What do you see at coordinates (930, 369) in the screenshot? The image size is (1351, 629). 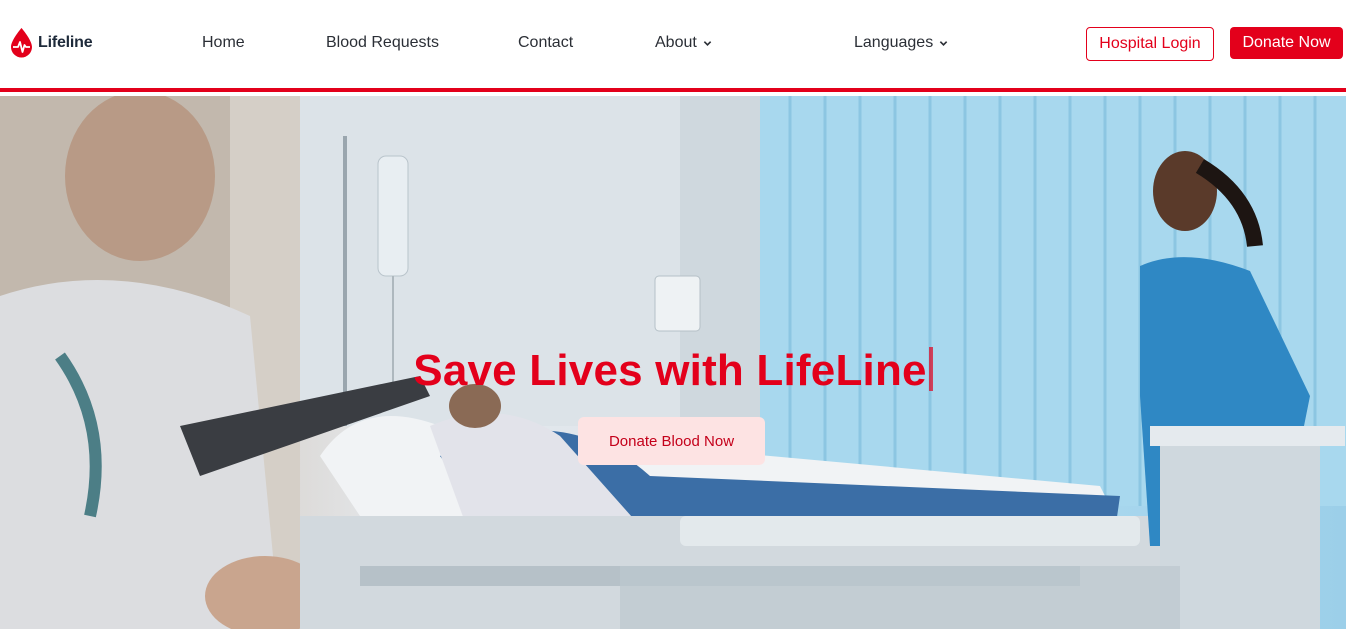 I see `typing-caret` at bounding box center [930, 369].